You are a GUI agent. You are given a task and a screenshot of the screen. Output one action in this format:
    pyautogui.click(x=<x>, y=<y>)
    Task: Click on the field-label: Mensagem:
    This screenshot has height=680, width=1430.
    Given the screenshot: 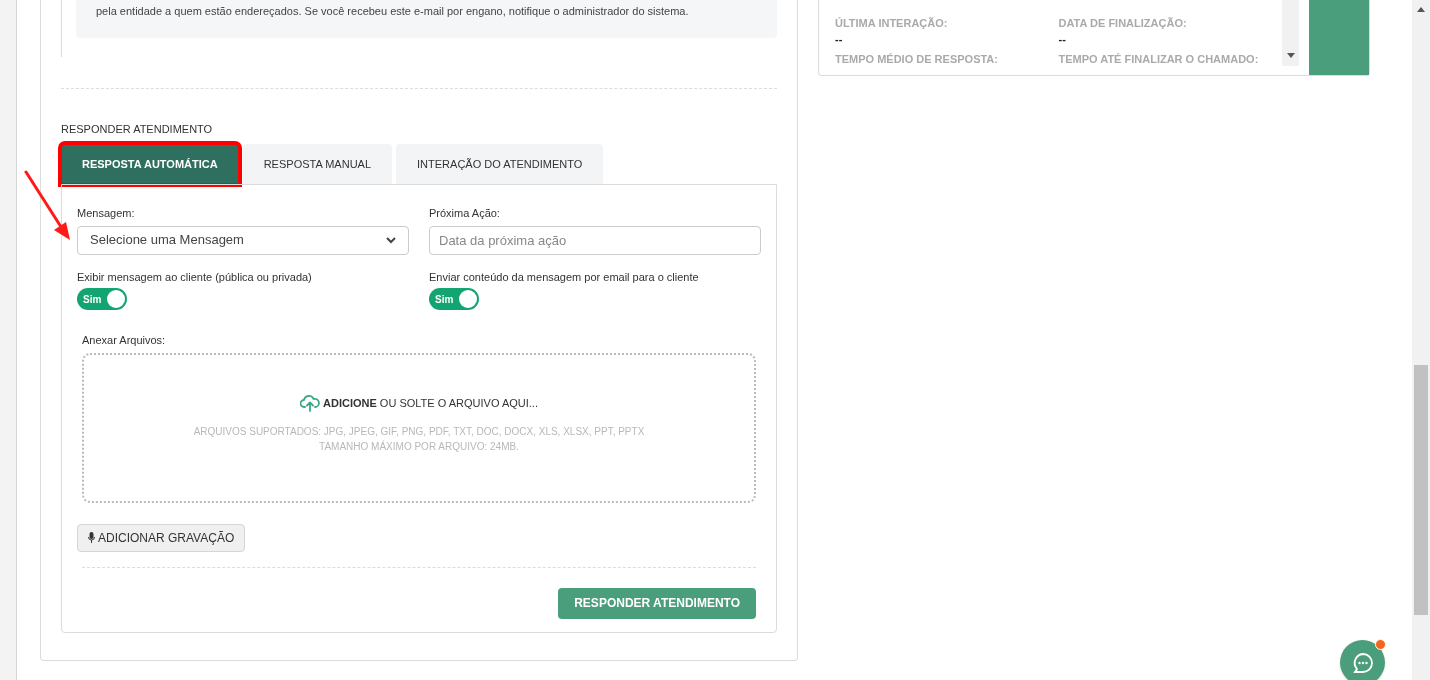 What is the action you would take?
    pyautogui.click(x=106, y=213)
    